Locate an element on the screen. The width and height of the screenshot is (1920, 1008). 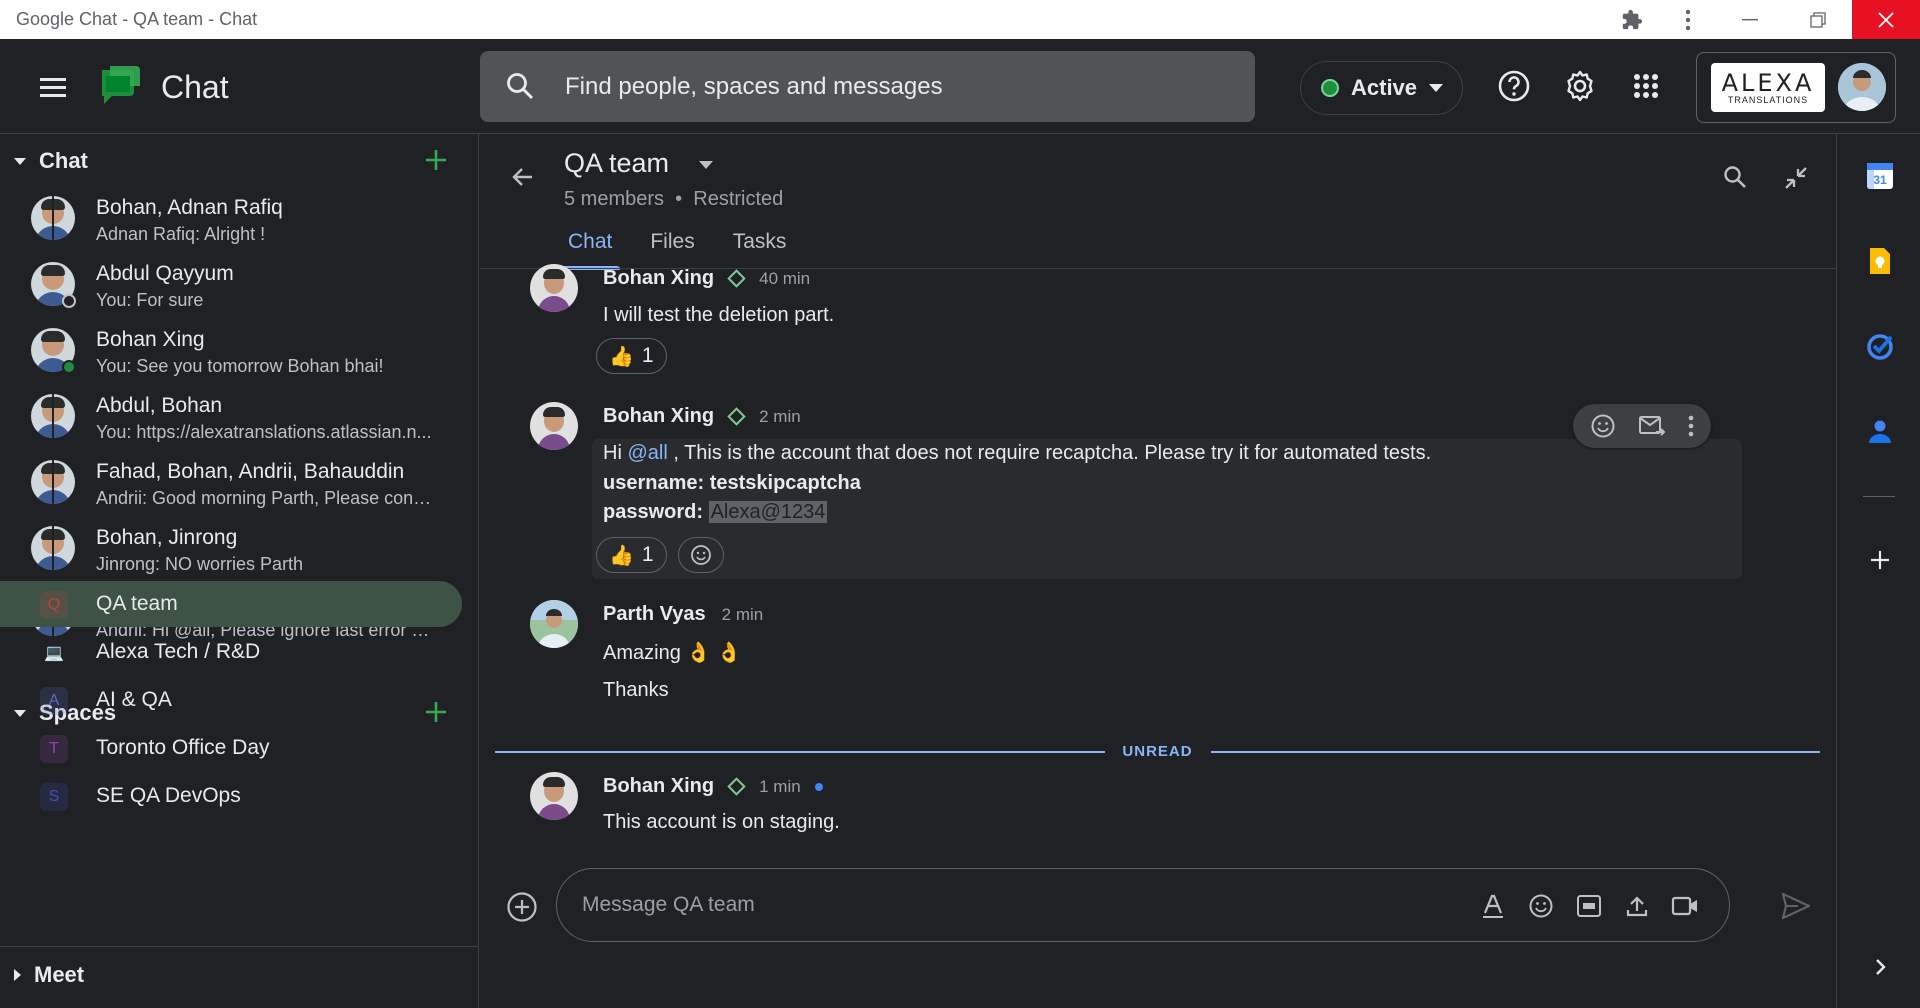
add-reaction-button is located at coordinates (701, 555).